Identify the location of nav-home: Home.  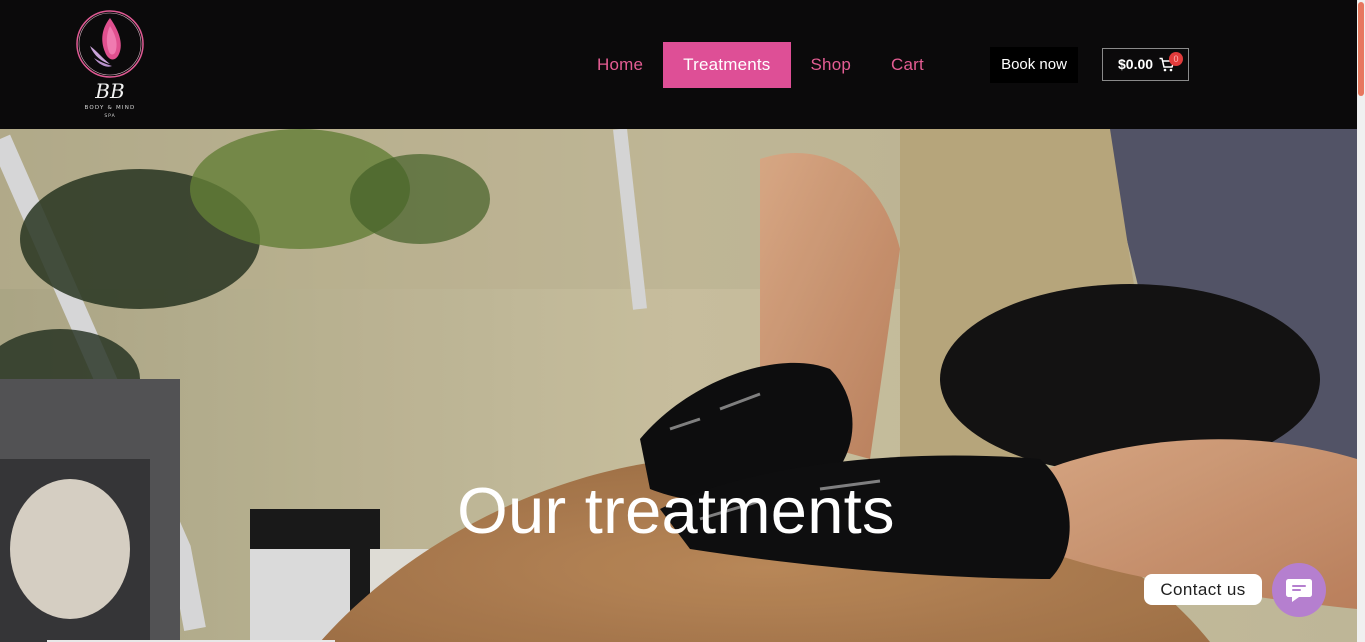
(620, 65).